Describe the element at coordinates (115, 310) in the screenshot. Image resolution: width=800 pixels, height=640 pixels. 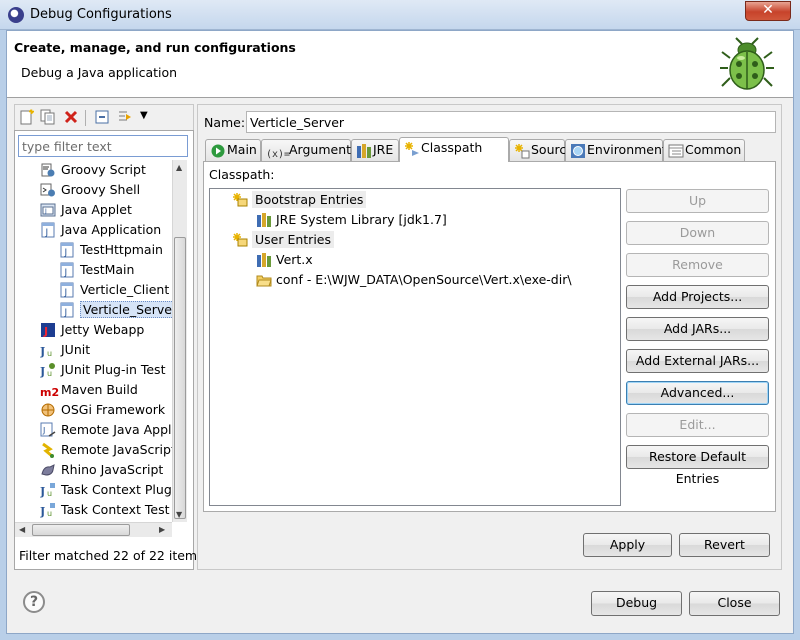
I see `tree-item: J Verticle_Server` at that location.